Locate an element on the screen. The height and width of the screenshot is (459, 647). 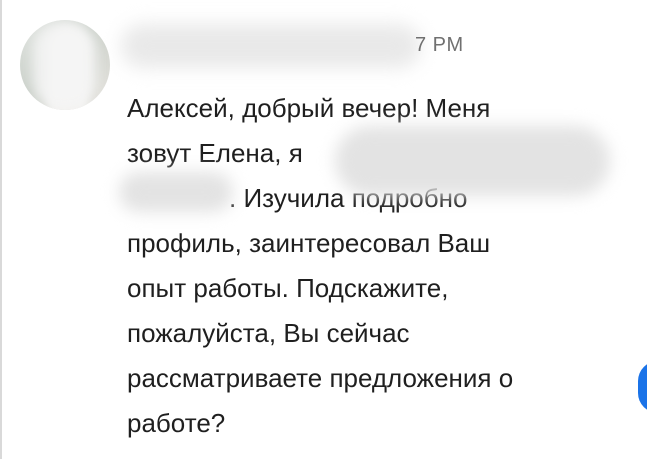
message-line-7: рассматриваете предложения о is located at coordinates (320, 378).